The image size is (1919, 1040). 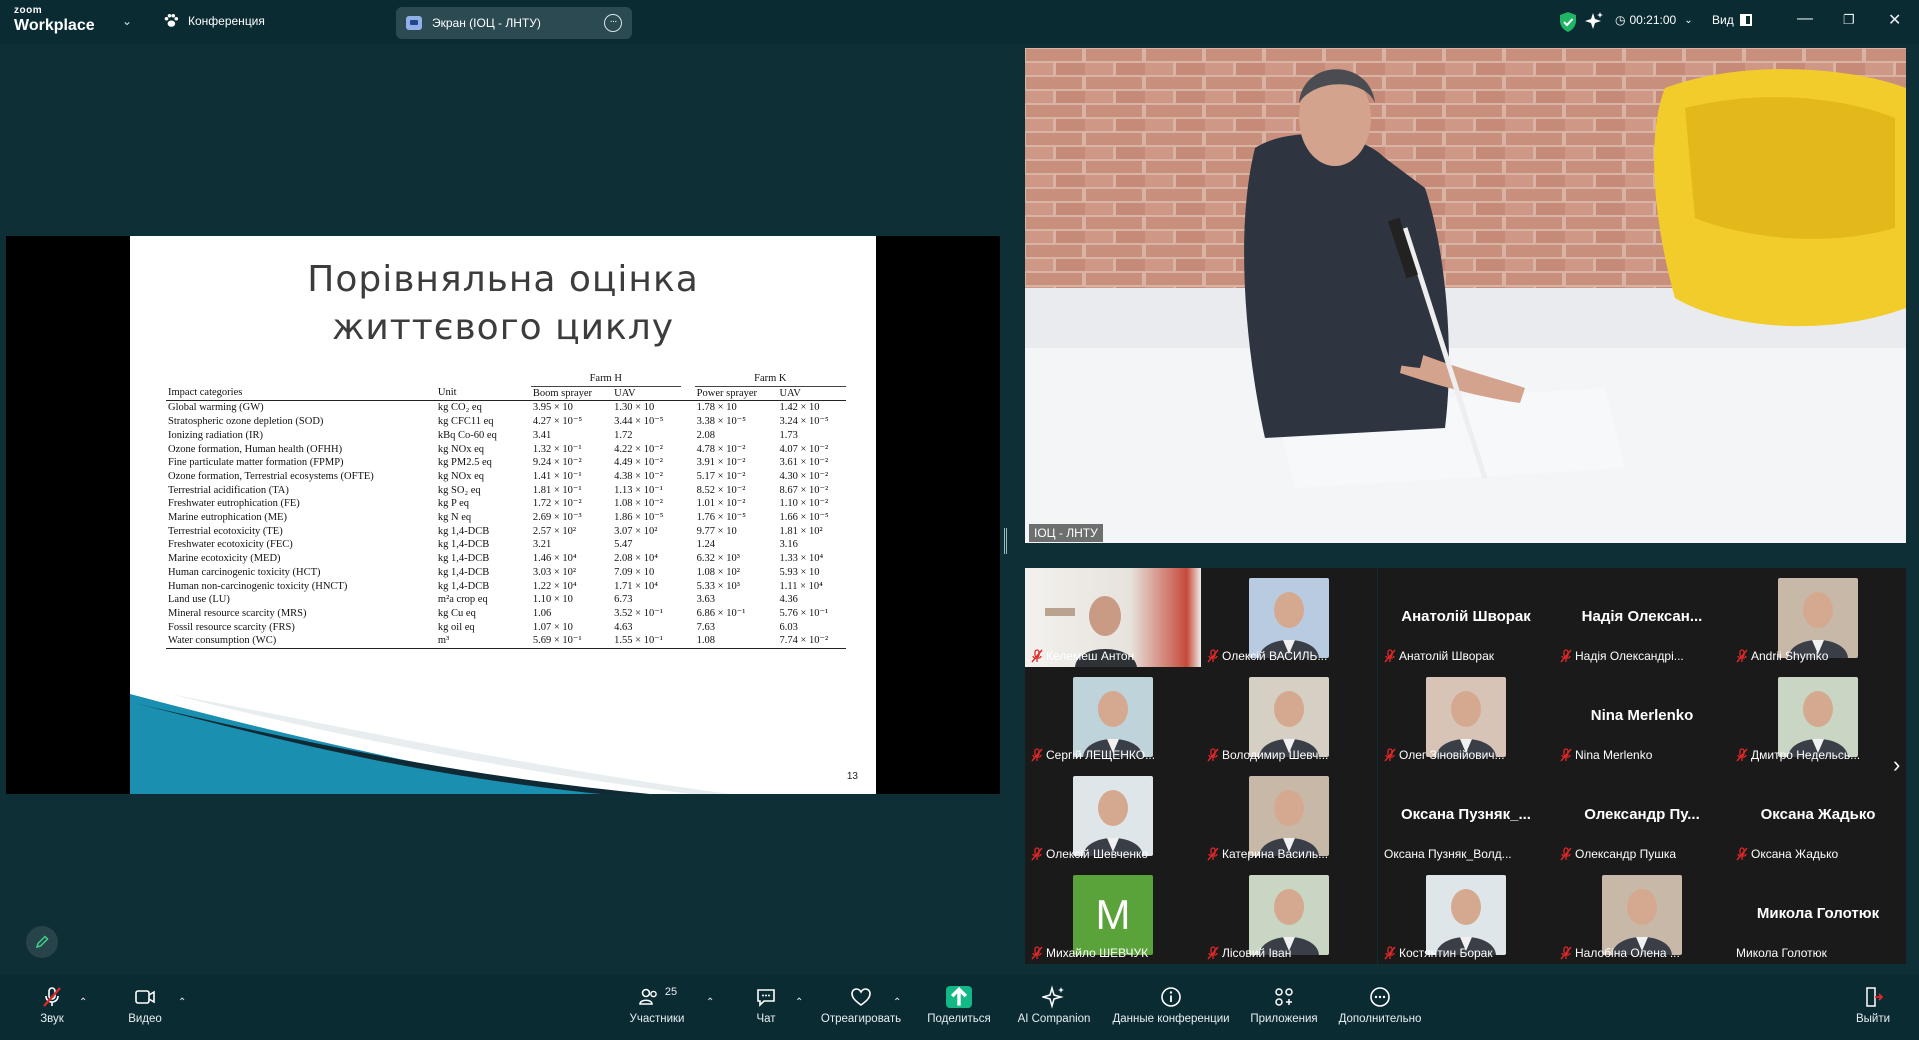 I want to click on ai-sparkle-icon, so click(x=1594, y=21).